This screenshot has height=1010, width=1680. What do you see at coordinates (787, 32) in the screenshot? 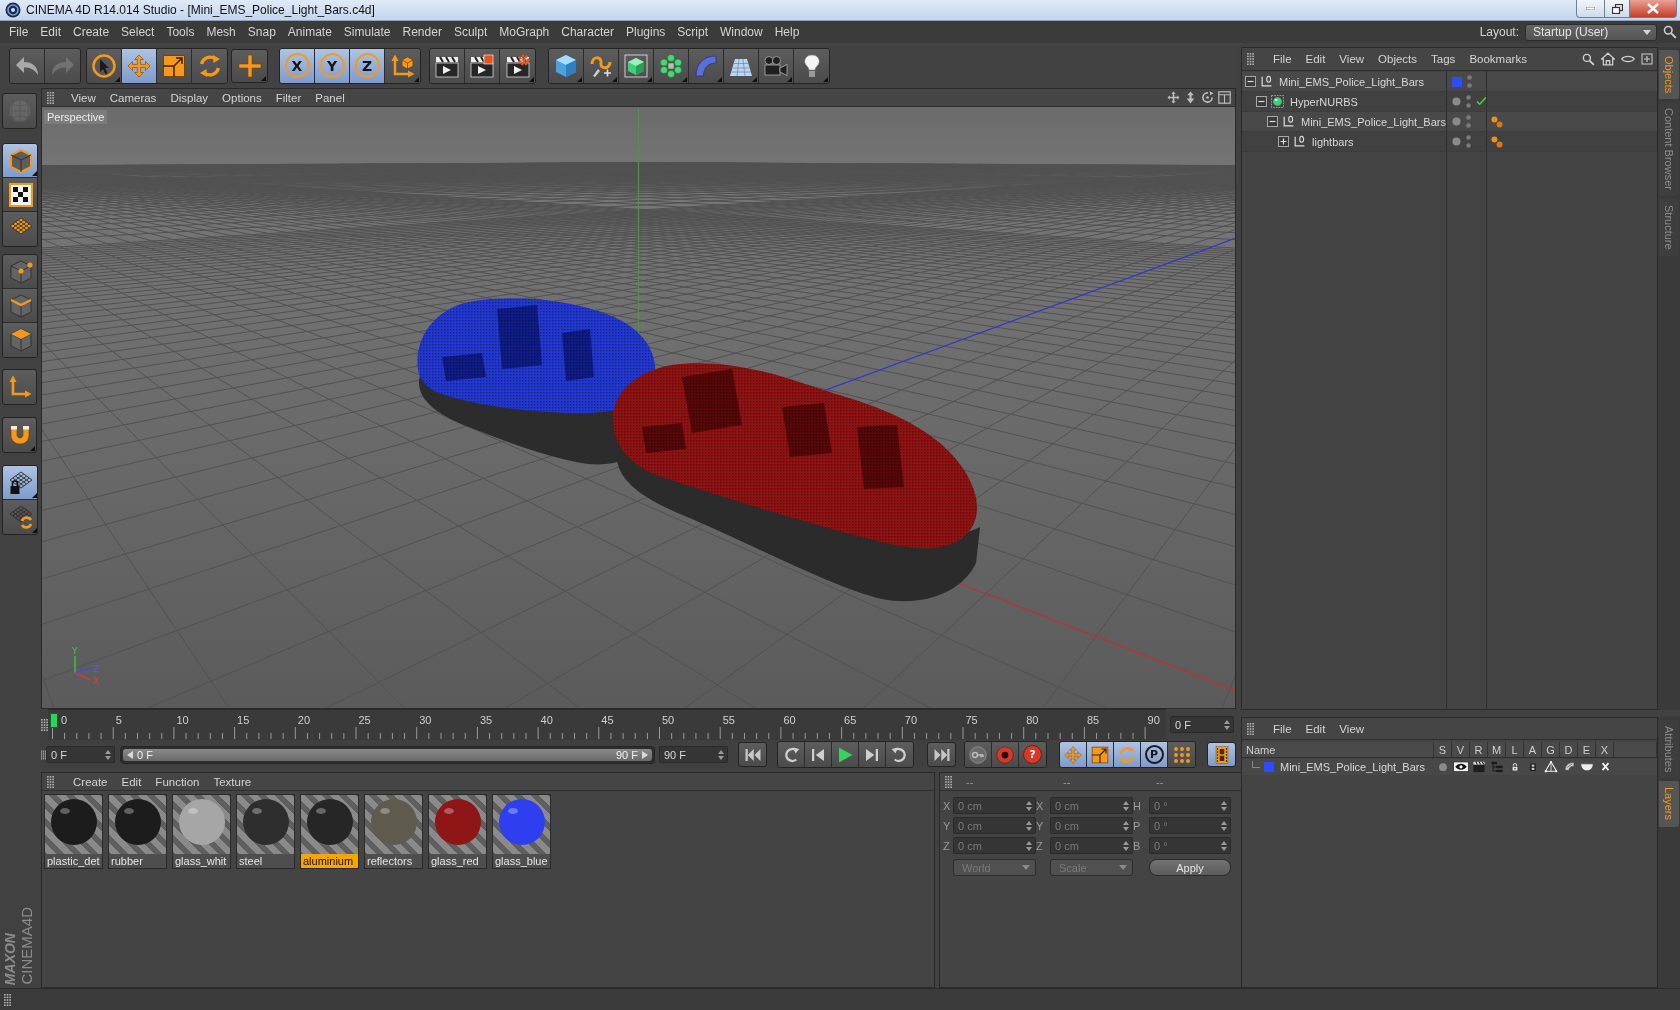
I see `menu-item: Help` at bounding box center [787, 32].